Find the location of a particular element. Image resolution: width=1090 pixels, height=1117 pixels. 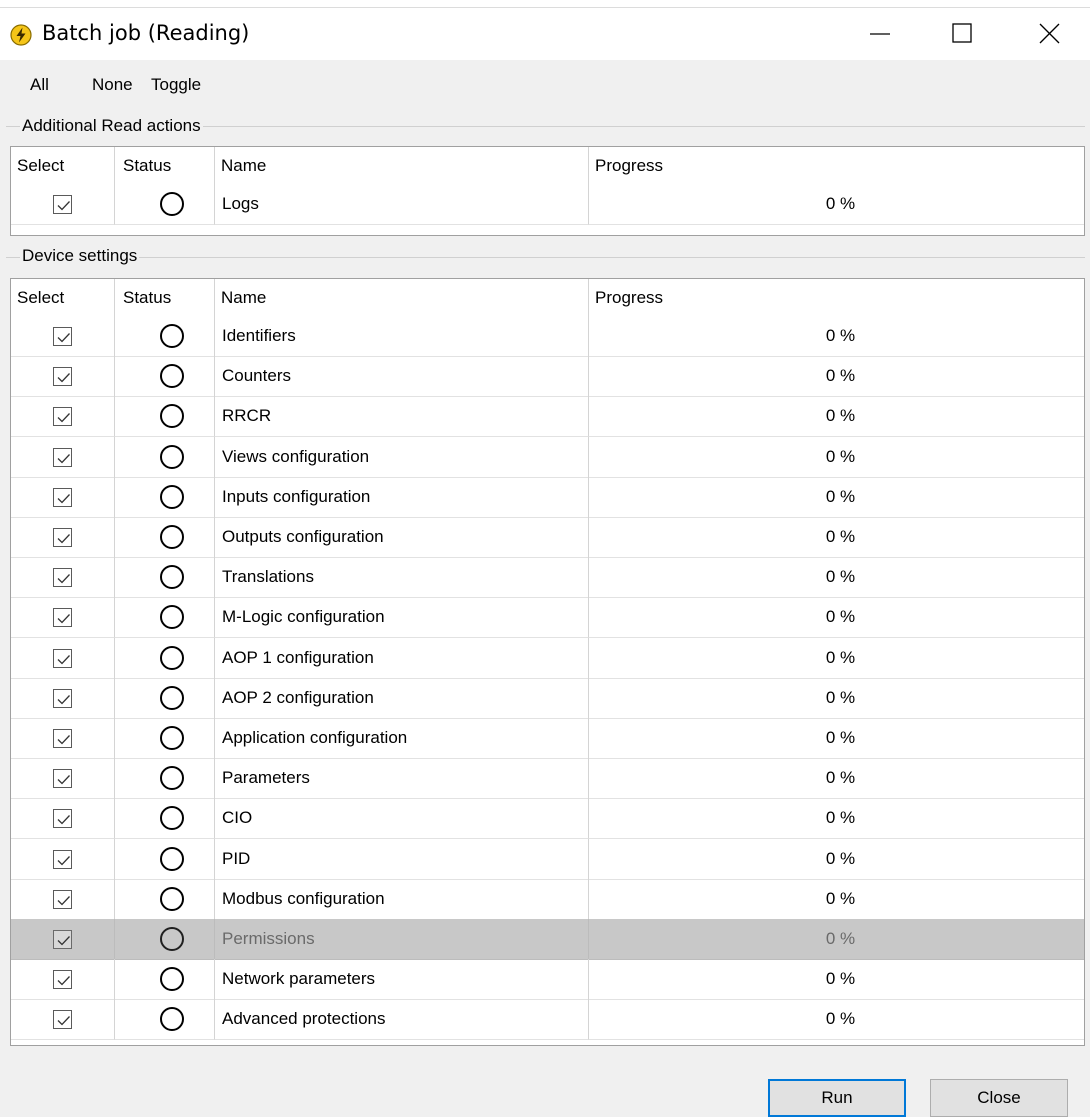

maximize-icon is located at coordinates (962, 33).